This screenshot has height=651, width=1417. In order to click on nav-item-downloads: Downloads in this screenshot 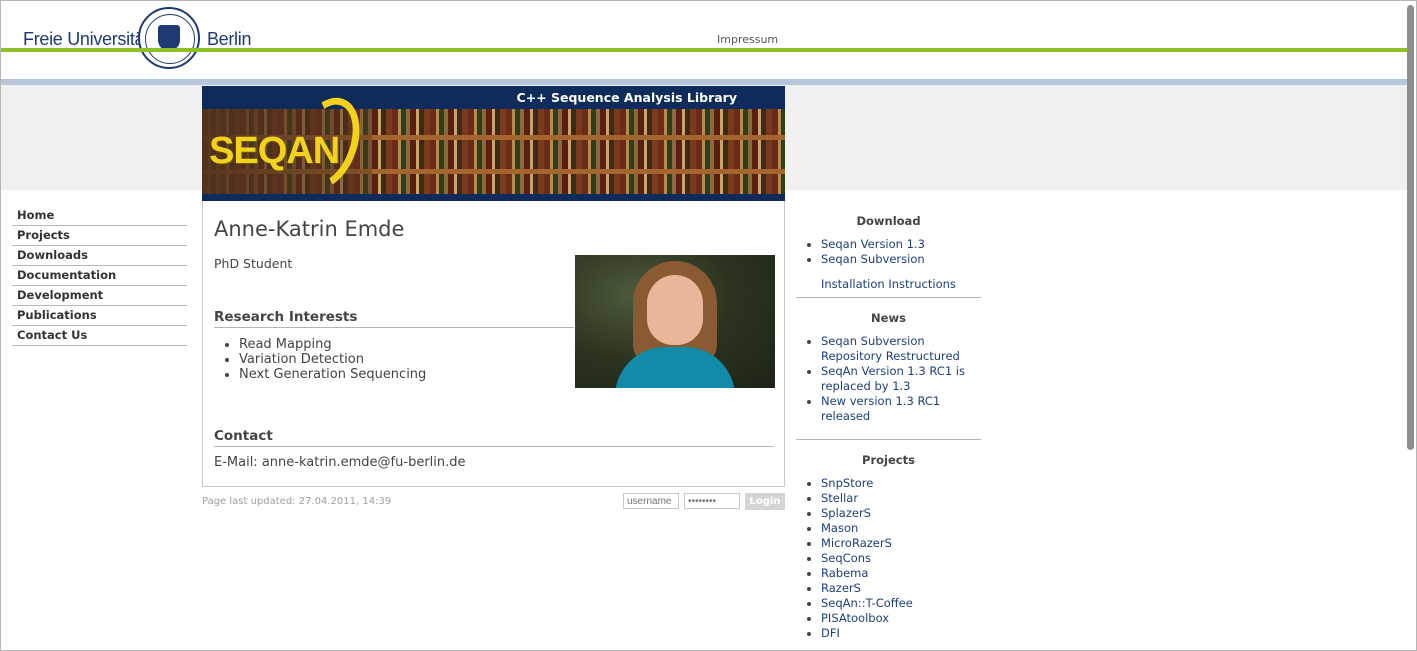, I will do `click(99, 256)`.